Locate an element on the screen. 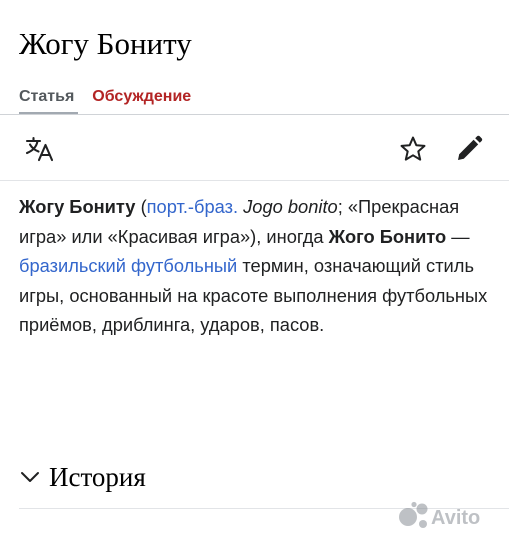 This screenshot has height=540, width=509. text-fragment: — is located at coordinates (458, 236).